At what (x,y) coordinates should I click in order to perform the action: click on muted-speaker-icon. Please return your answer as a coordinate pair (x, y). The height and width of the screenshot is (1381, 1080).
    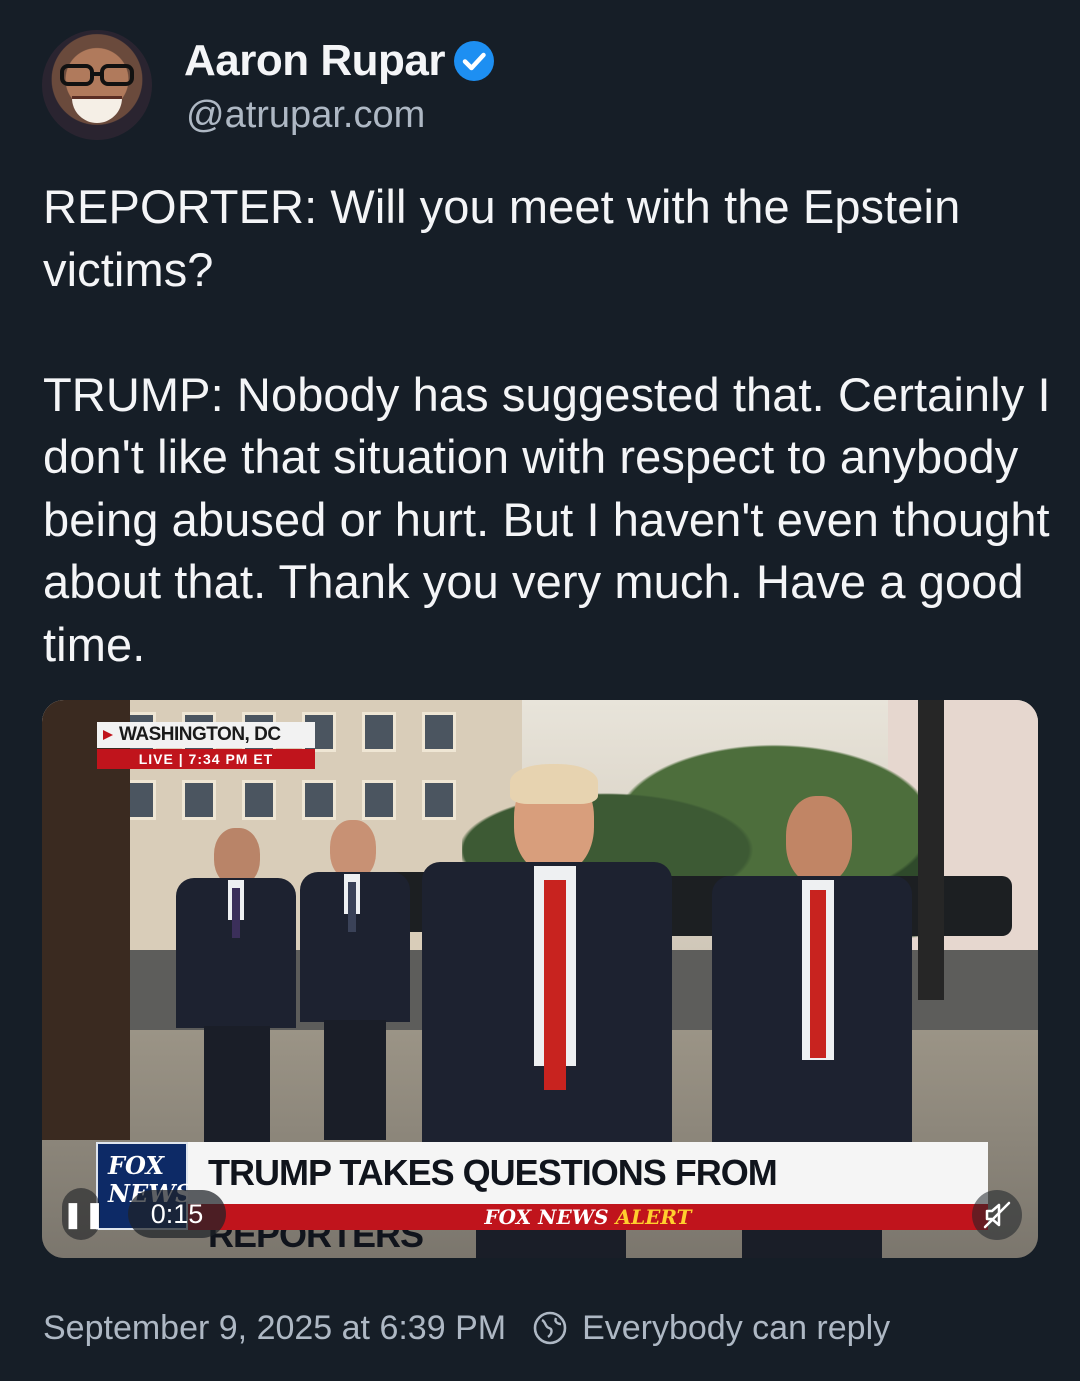
    Looking at the image, I should click on (997, 1215).